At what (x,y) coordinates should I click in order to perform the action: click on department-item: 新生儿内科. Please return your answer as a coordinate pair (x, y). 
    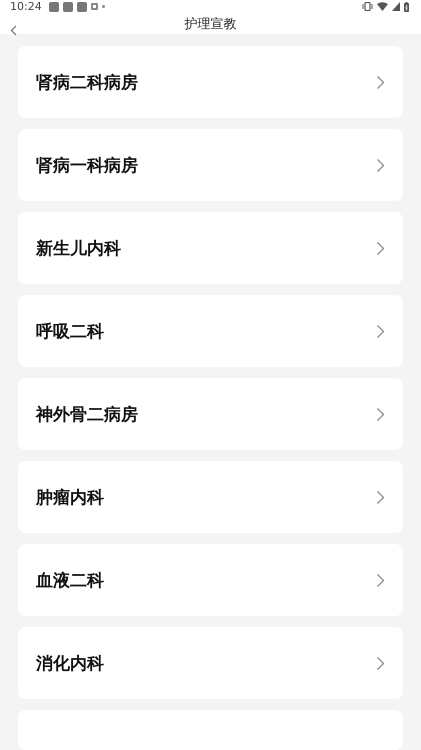
    Looking at the image, I should click on (210, 248).